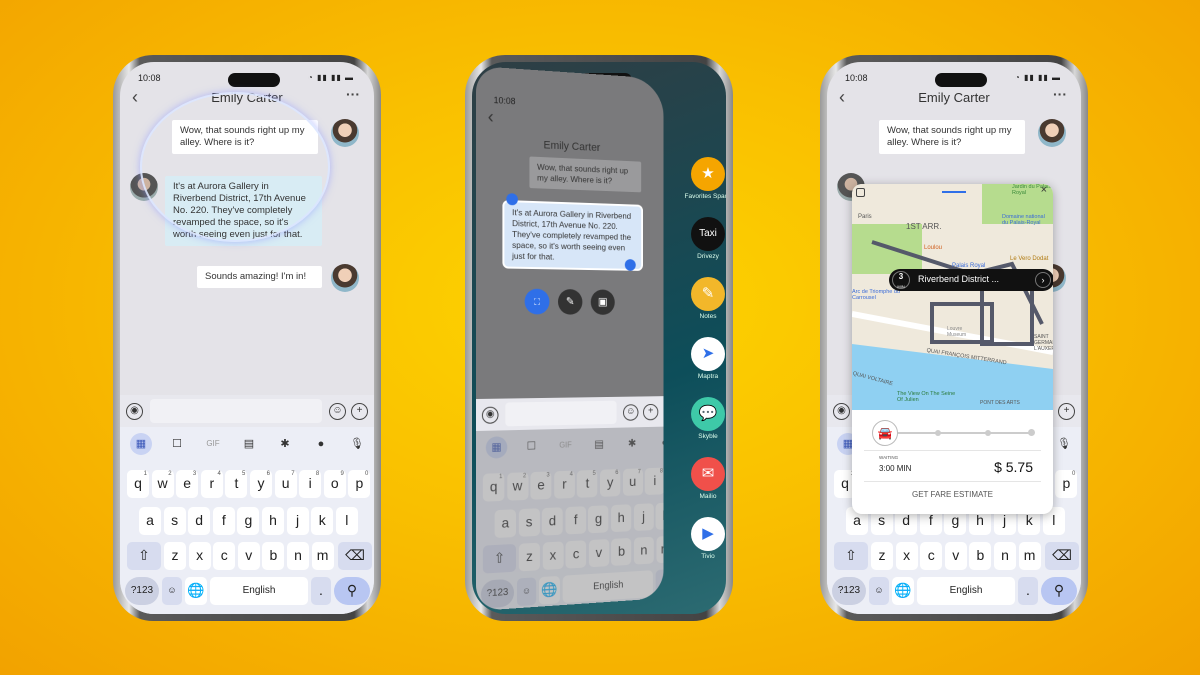 The image size is (1200, 675). What do you see at coordinates (708, 354) in the screenshot?
I see `app-icon-maptra: ➤` at bounding box center [708, 354].